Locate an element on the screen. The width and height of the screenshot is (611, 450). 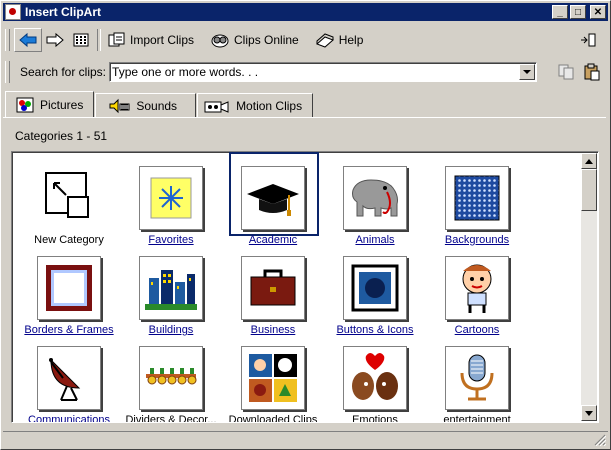
category-favorites: Favorites is located at coordinates (171, 201).